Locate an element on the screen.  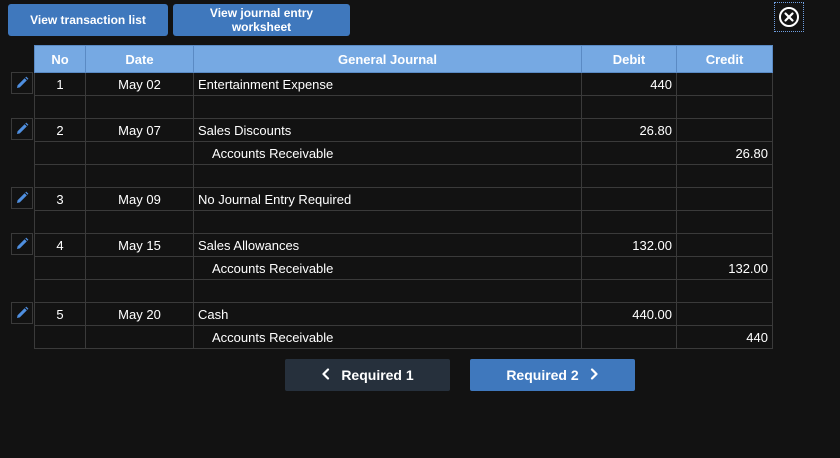
next-required-2-button: Required 2 is located at coordinates (552, 375).